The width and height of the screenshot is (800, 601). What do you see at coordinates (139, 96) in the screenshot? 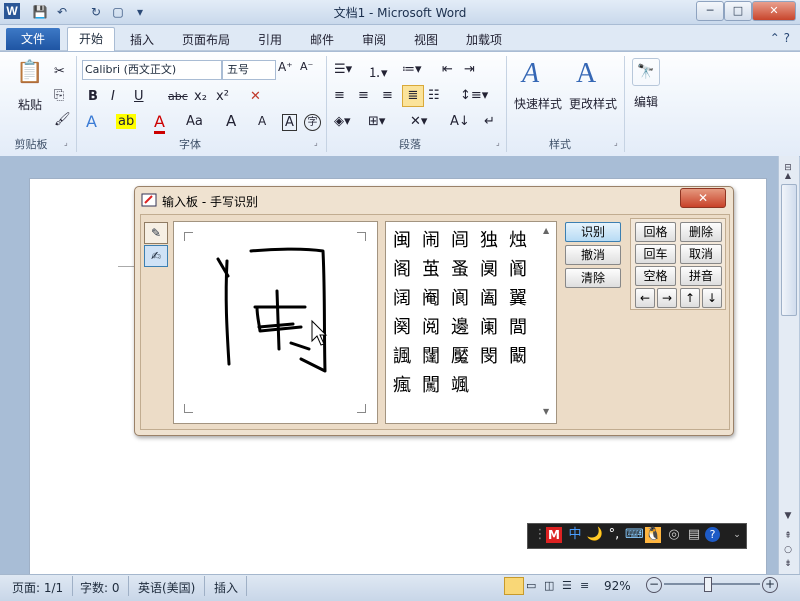
I see `underline-button: U` at bounding box center [139, 96].